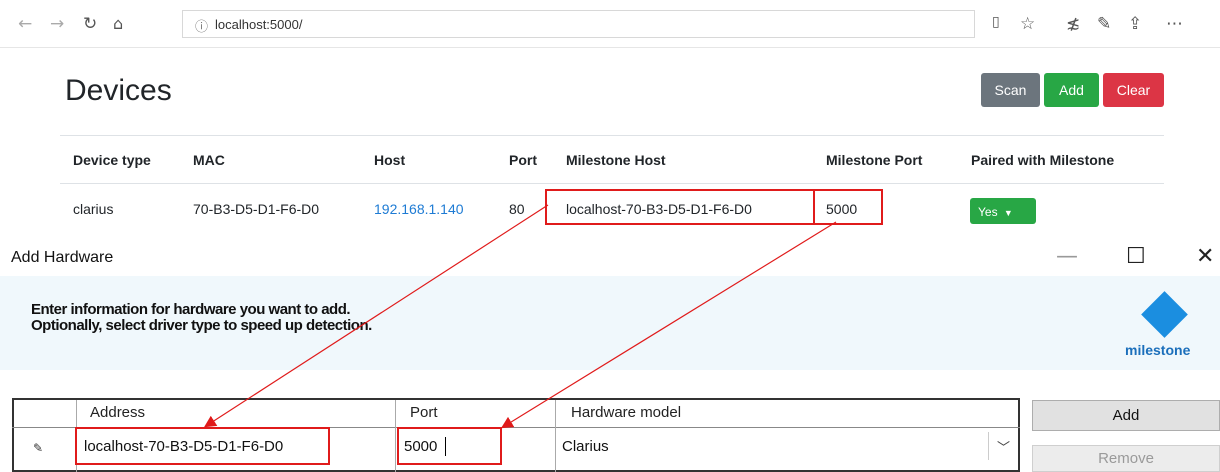 Image resolution: width=1220 pixels, height=472 pixels. What do you see at coordinates (376, 316) in the screenshot?
I see `arrow-host-to-address` at bounding box center [376, 316].